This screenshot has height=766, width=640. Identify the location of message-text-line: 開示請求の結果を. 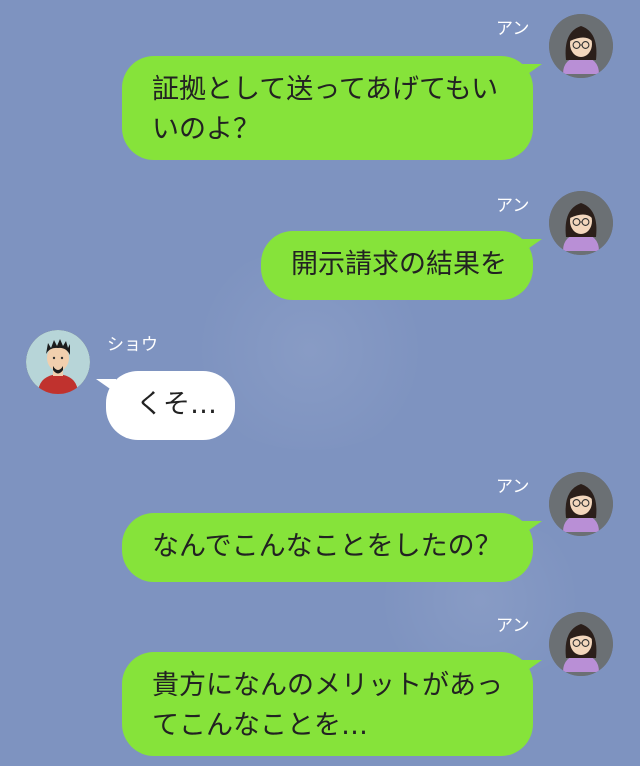
(399, 264).